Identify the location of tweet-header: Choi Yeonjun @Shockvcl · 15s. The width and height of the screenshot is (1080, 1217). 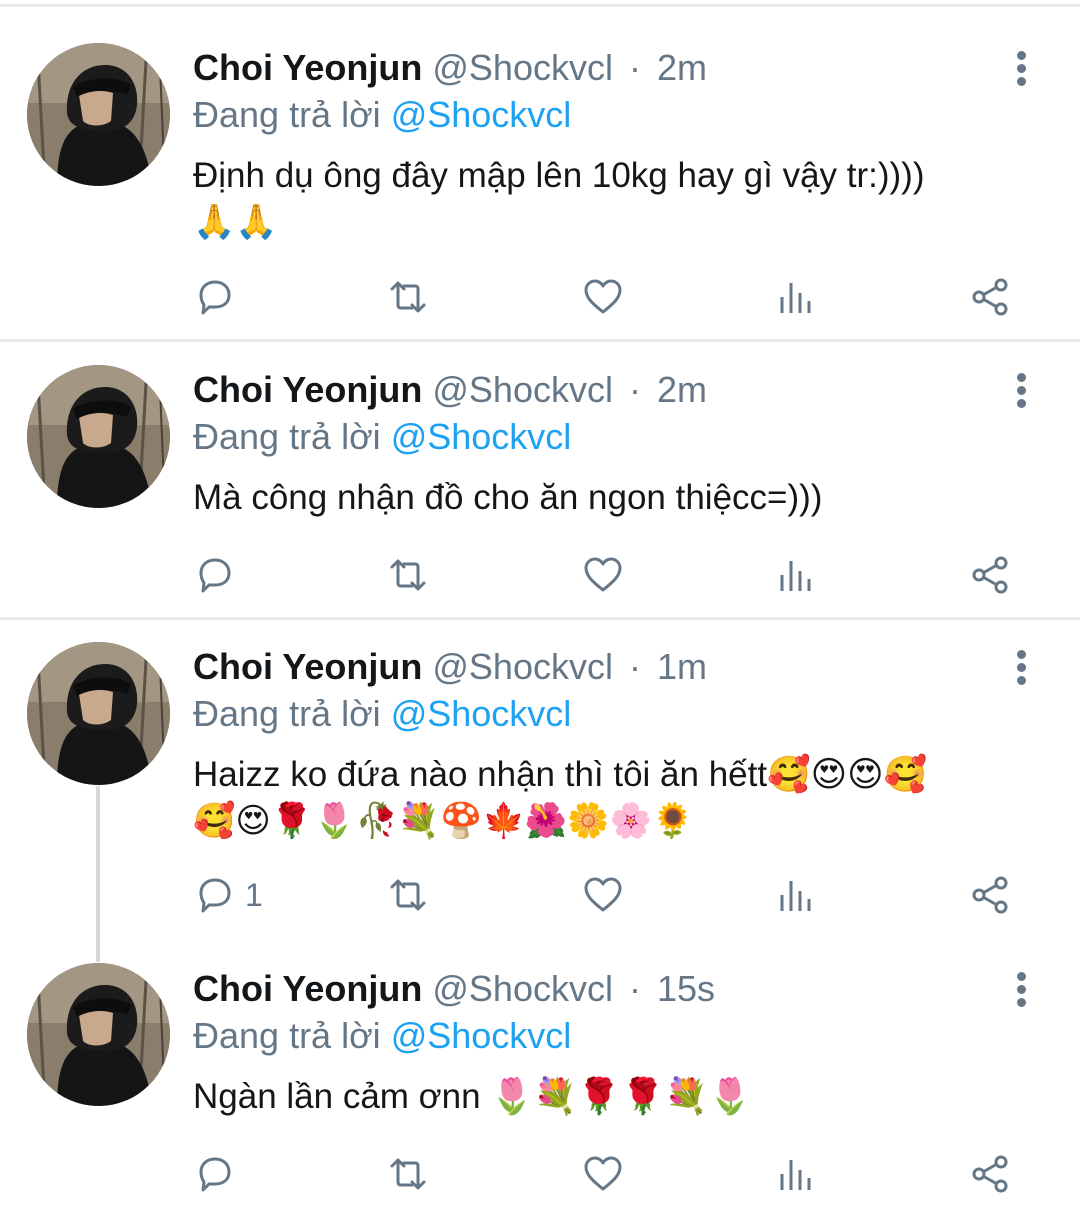
(454, 989).